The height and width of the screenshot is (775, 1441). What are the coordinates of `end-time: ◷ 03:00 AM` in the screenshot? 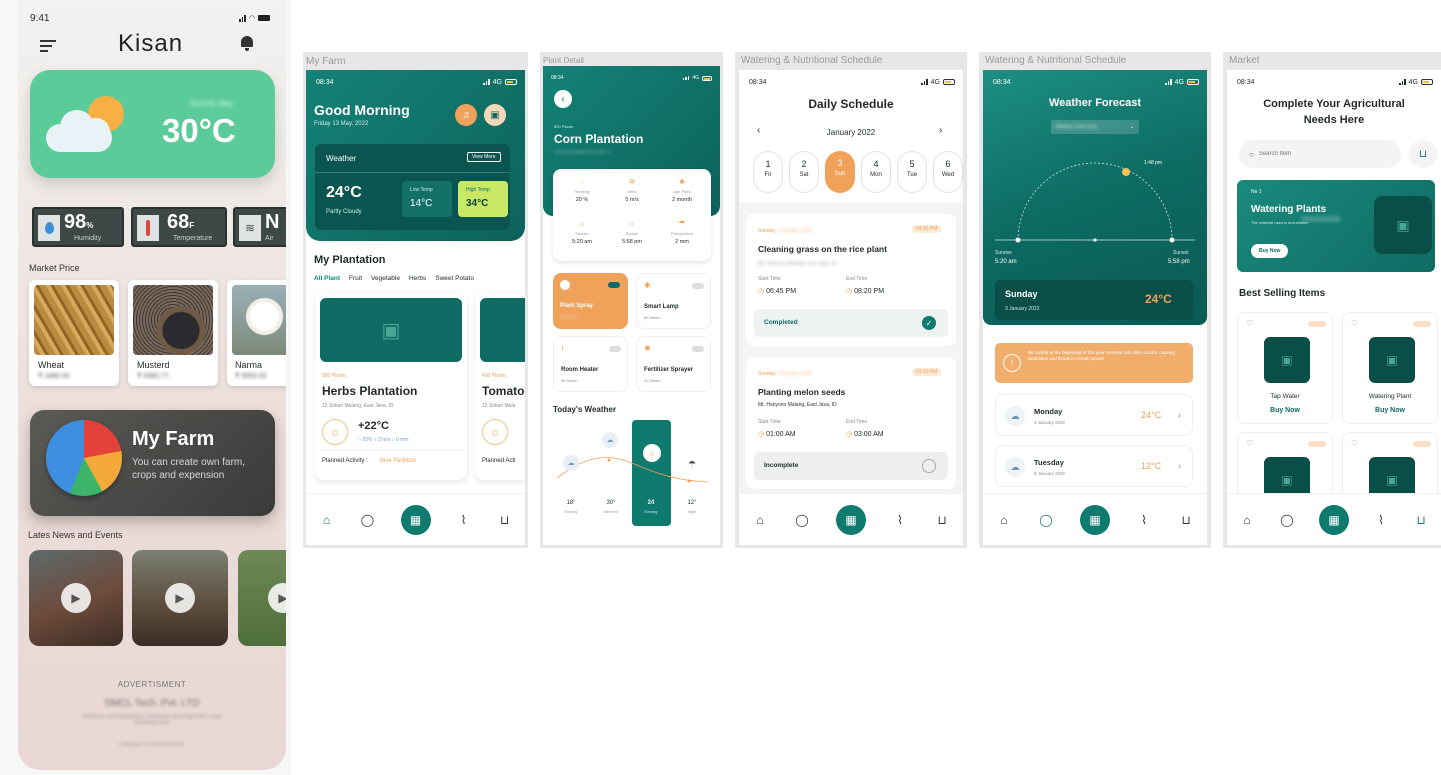 It's located at (865, 434).